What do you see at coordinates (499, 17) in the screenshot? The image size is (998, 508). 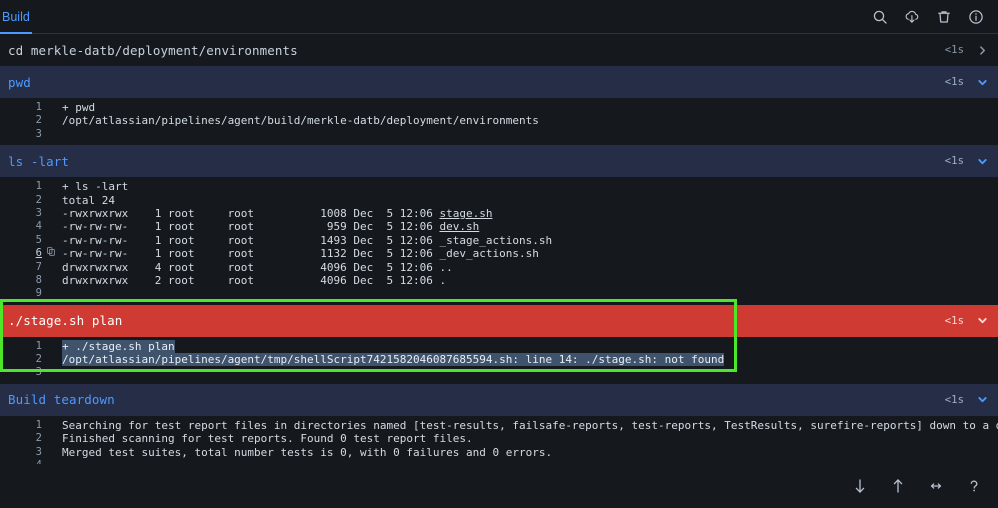 I see `top-bar: Build` at bounding box center [499, 17].